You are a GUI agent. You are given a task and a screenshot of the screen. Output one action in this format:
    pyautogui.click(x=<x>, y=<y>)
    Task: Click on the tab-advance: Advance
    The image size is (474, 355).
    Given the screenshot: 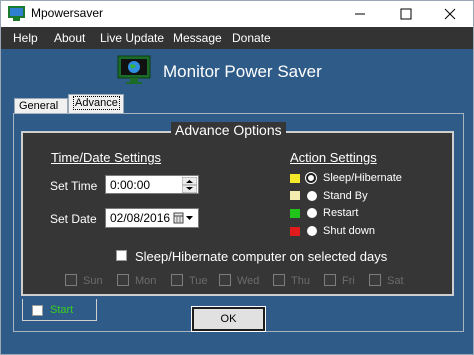 What is the action you would take?
    pyautogui.click(x=96, y=104)
    